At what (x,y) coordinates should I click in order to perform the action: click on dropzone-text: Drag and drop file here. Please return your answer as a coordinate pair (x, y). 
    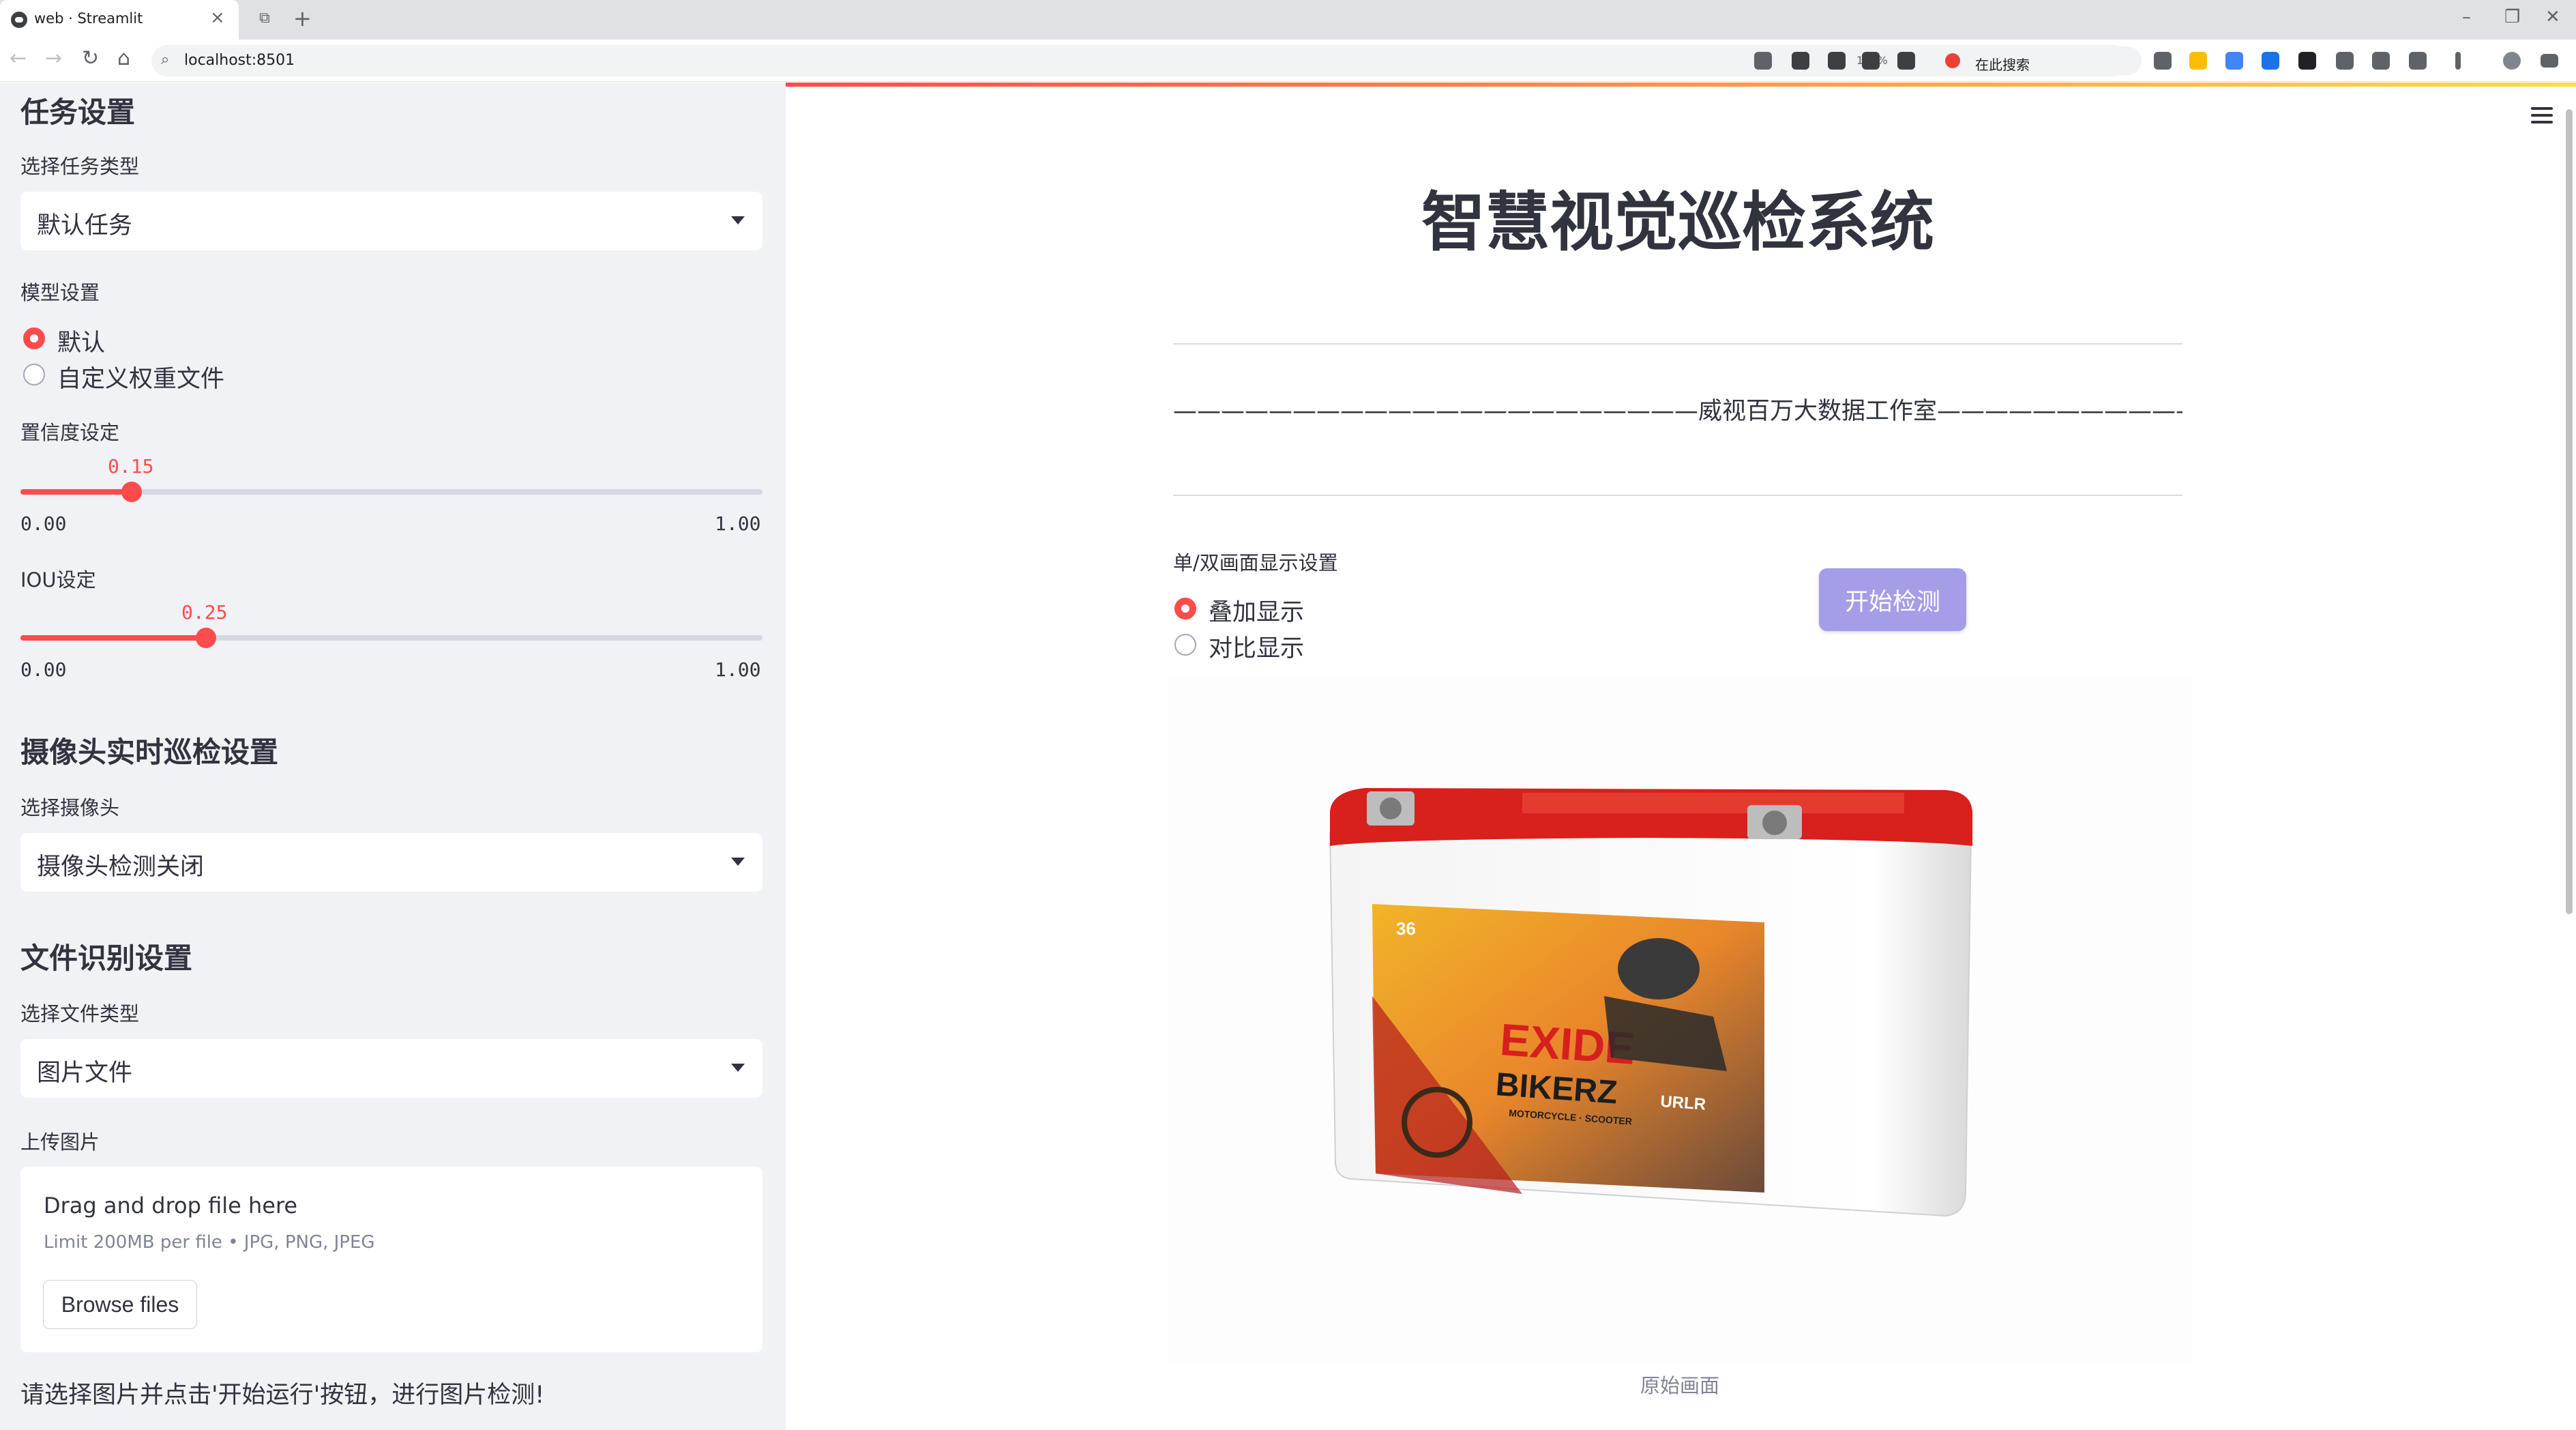
    Looking at the image, I should click on (171, 1206).